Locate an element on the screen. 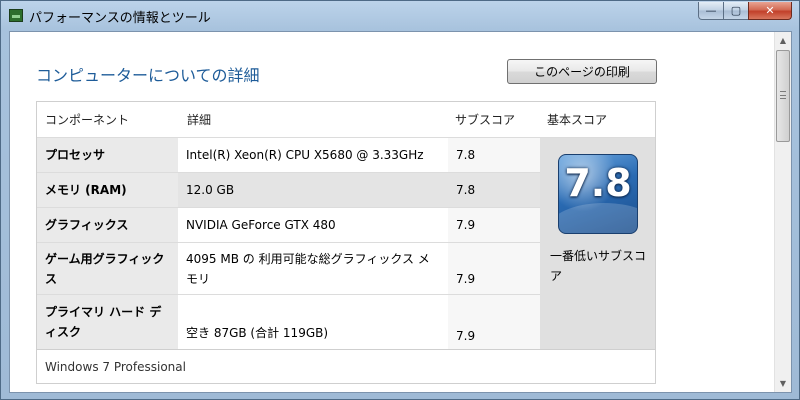 Image resolution: width=800 pixels, height=400 pixels. vertical-scrollbar: ▲ ▼ is located at coordinates (782, 212).